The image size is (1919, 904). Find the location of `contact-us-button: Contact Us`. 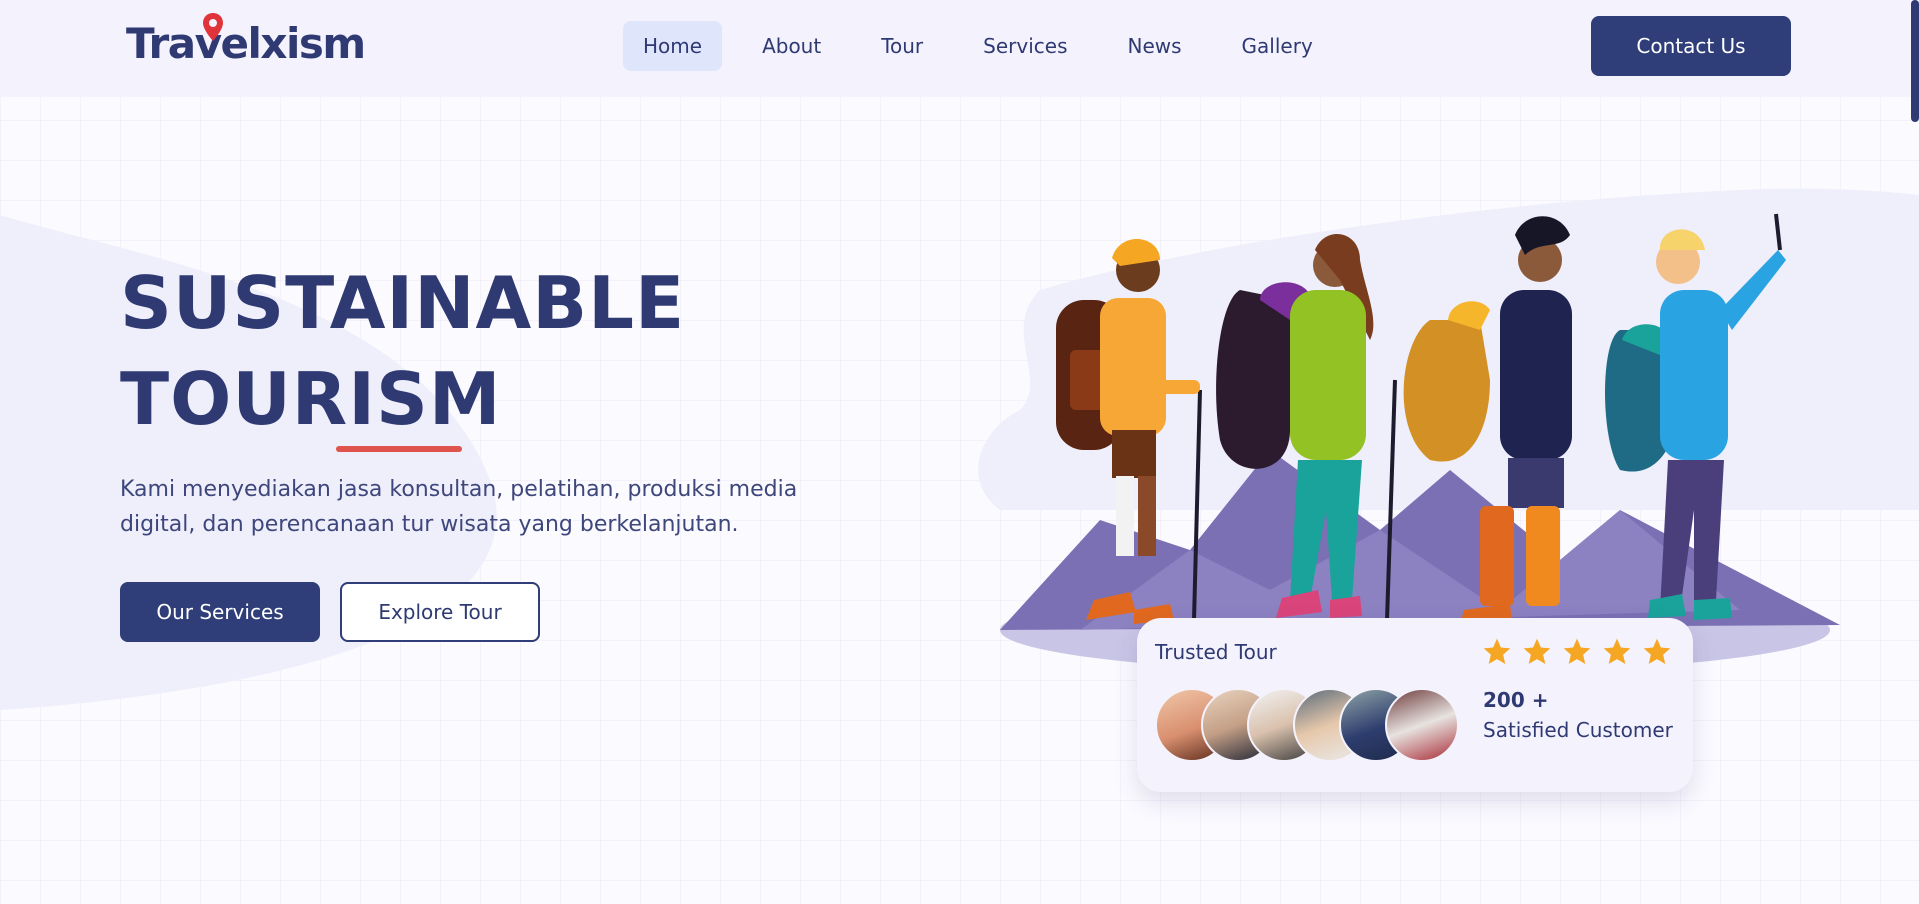

contact-us-button: Contact Us is located at coordinates (1691, 46).